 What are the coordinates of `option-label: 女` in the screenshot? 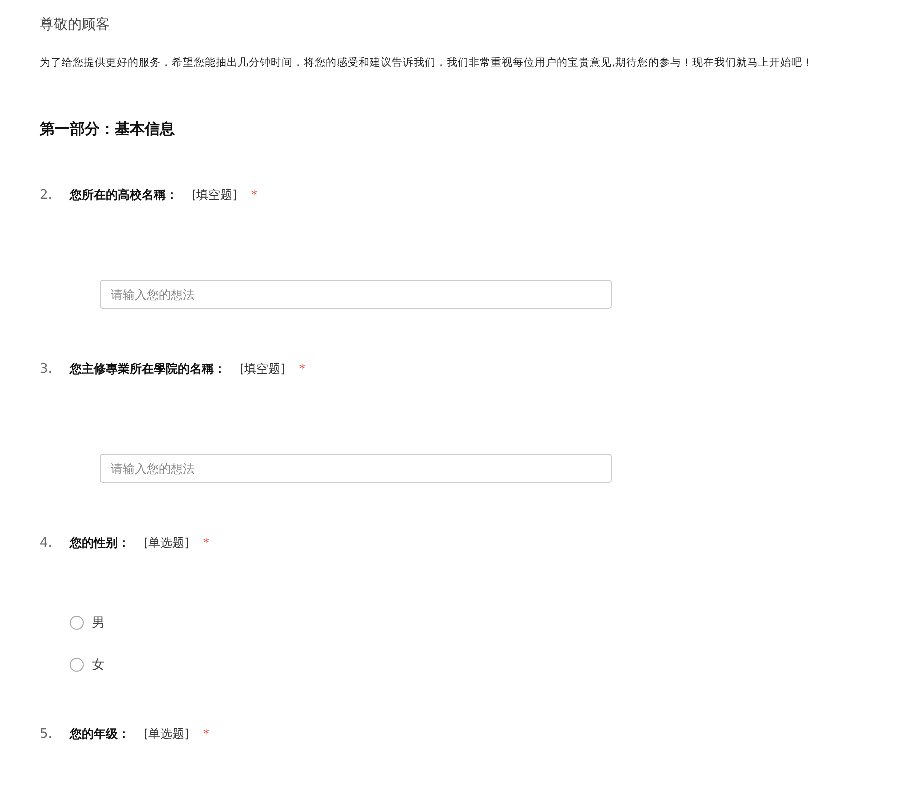 It's located at (98, 665).